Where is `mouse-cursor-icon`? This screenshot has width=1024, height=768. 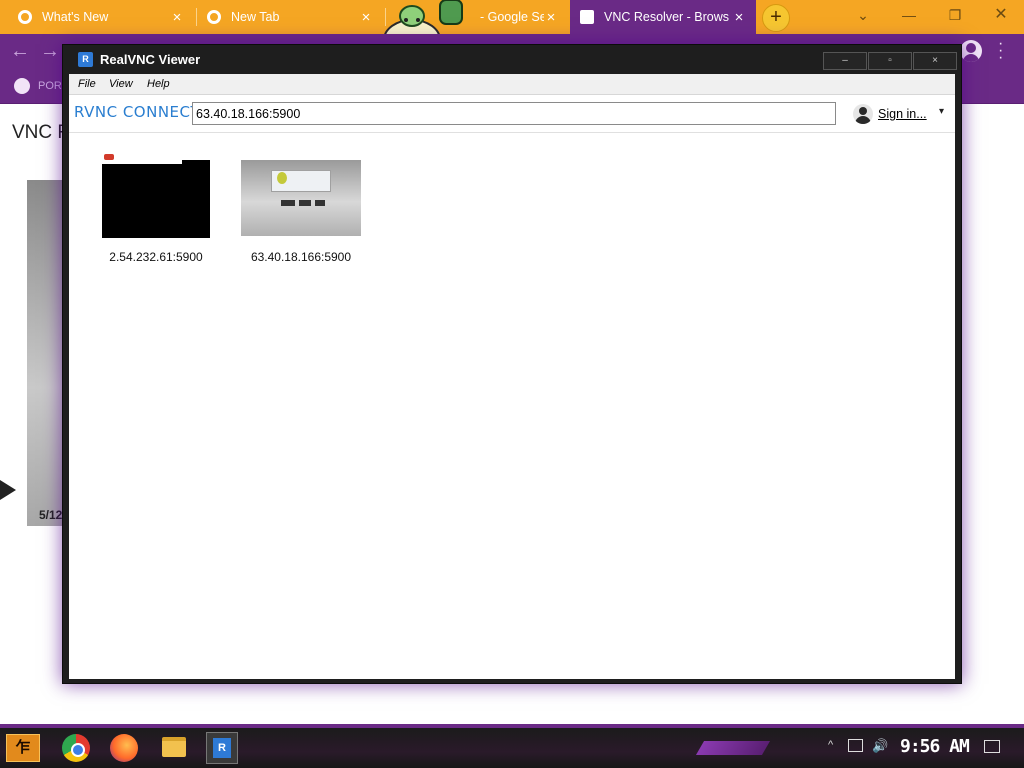 mouse-cursor-icon is located at coordinates (8, 490).